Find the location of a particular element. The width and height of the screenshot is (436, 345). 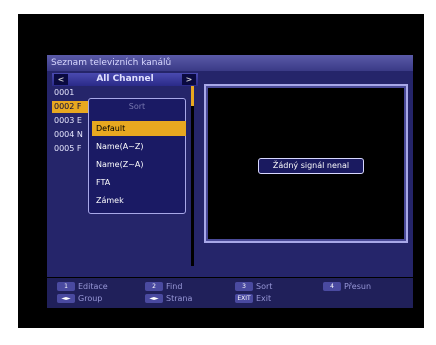

sort-option-name-asc: Name(A~Z) is located at coordinates (139, 146).